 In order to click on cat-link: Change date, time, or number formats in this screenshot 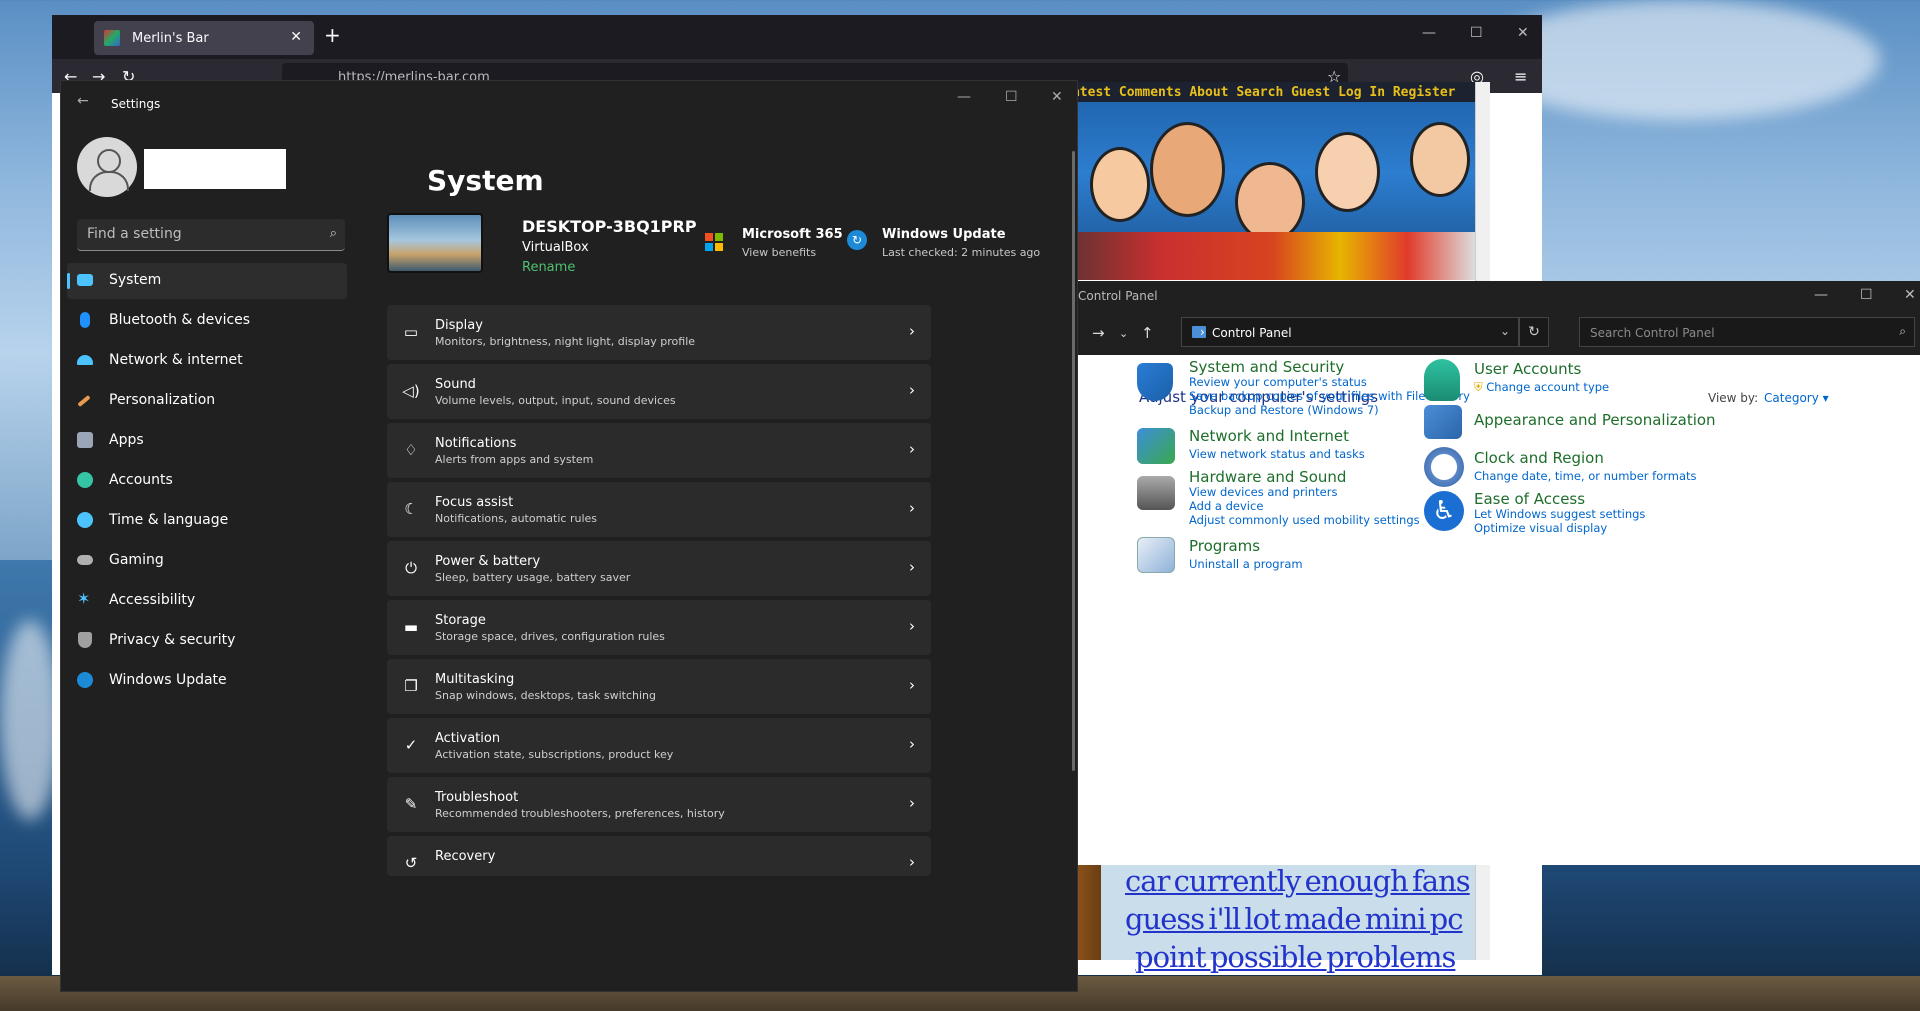, I will do `click(1585, 476)`.